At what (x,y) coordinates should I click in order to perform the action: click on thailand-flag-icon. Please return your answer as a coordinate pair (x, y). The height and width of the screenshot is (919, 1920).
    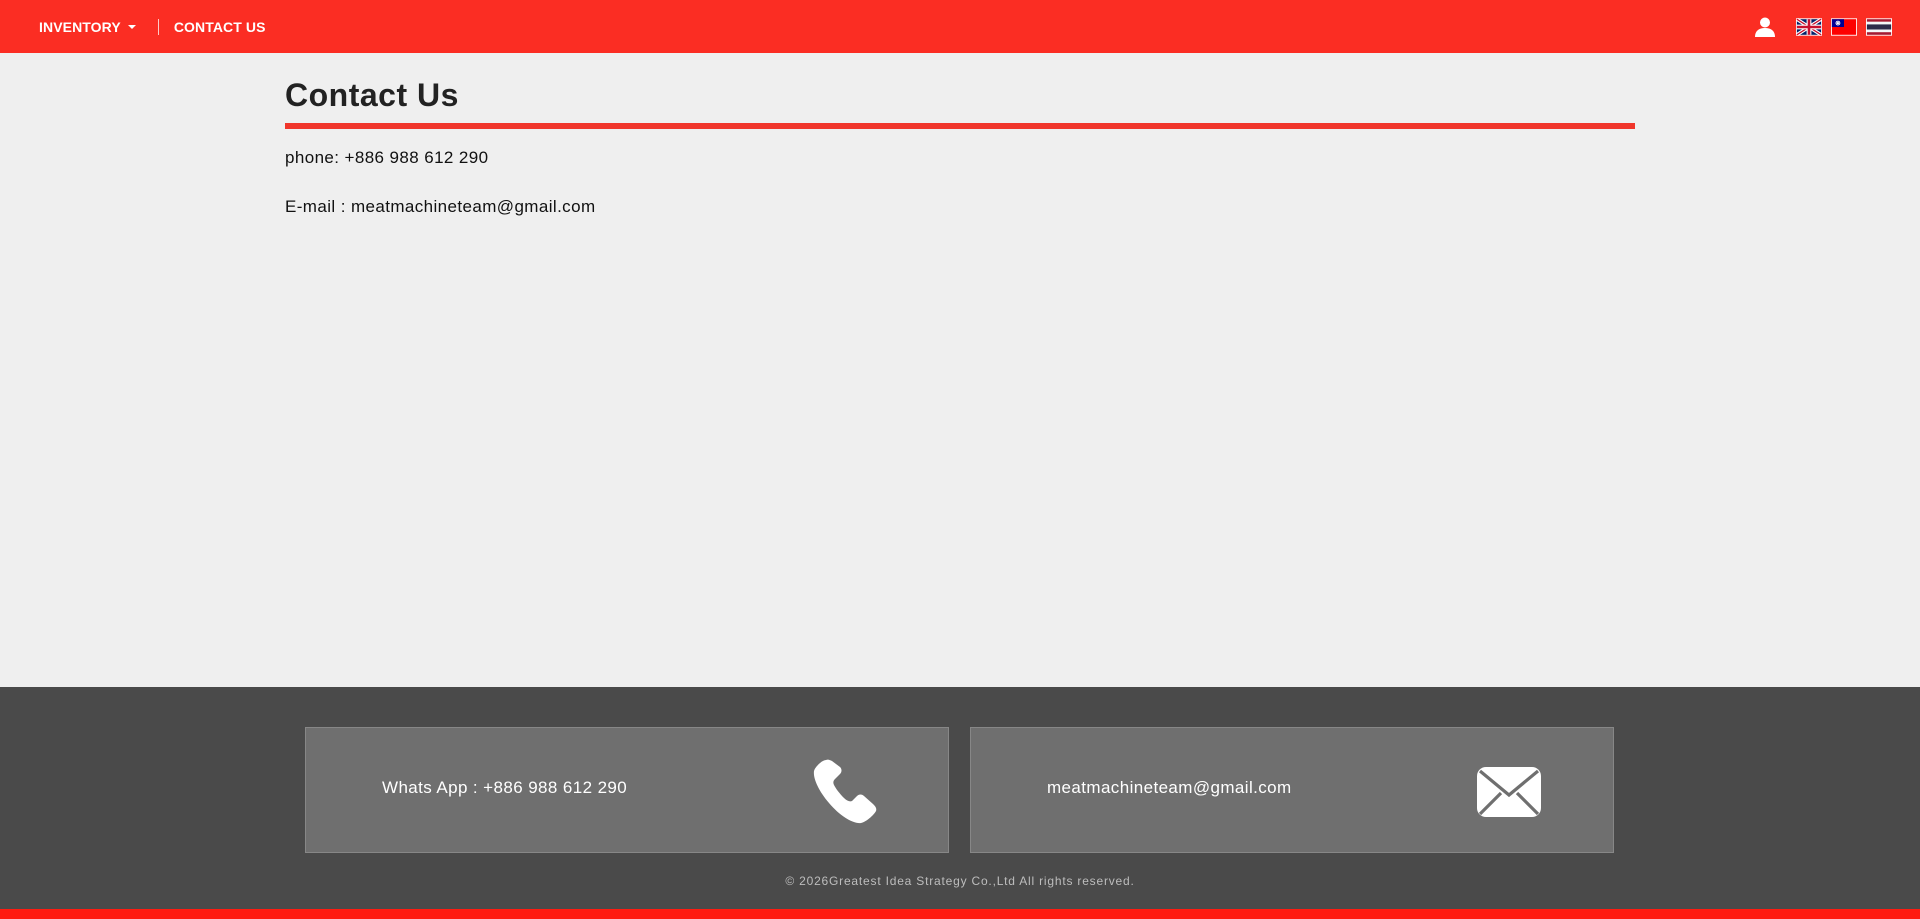
    Looking at the image, I should click on (1879, 27).